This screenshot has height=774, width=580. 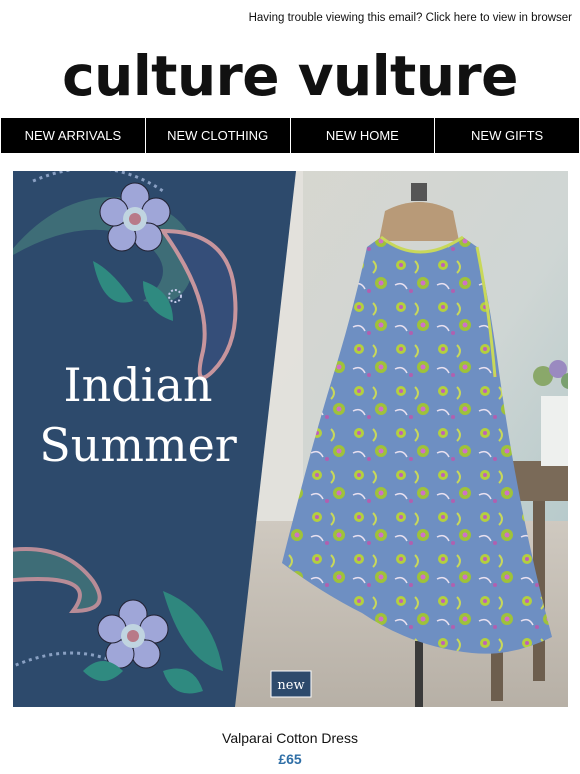 What do you see at coordinates (290, 738) in the screenshot?
I see `product-name: Valparai Cotton Dress` at bounding box center [290, 738].